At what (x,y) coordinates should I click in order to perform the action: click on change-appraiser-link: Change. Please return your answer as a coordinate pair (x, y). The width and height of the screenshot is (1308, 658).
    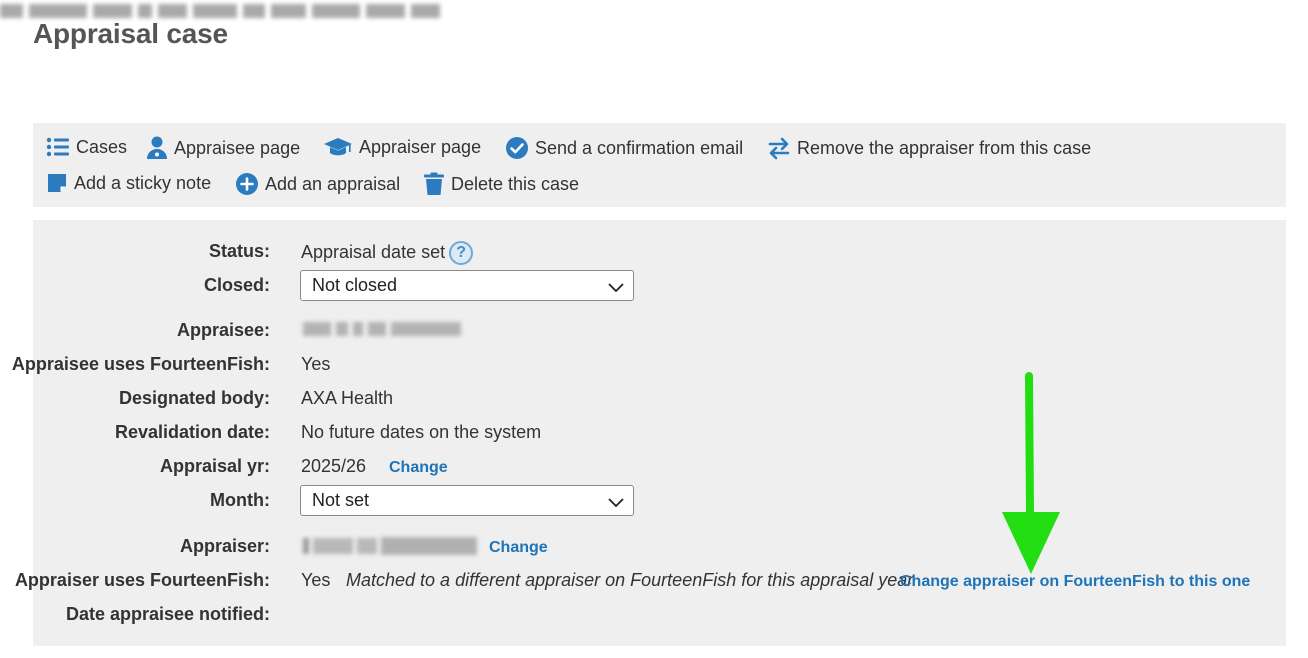
    Looking at the image, I should click on (518, 548).